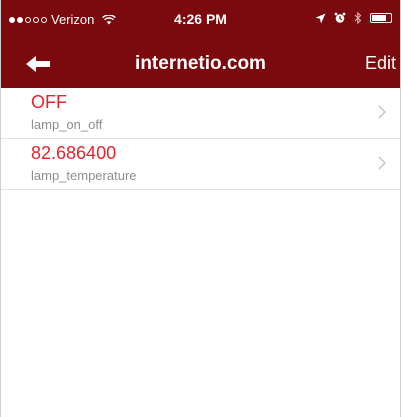 The image size is (401, 417). What do you see at coordinates (320, 18) in the screenshot?
I see `location-arrow-icon` at bounding box center [320, 18].